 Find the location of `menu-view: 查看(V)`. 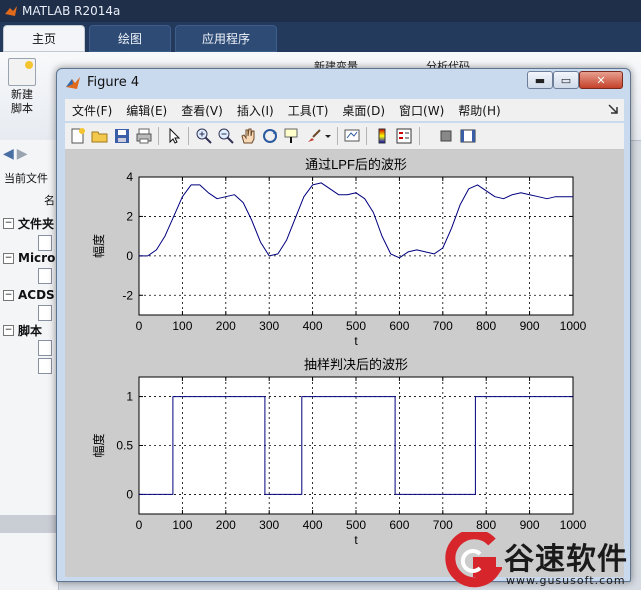

menu-view: 查看(V) is located at coordinates (202, 110).